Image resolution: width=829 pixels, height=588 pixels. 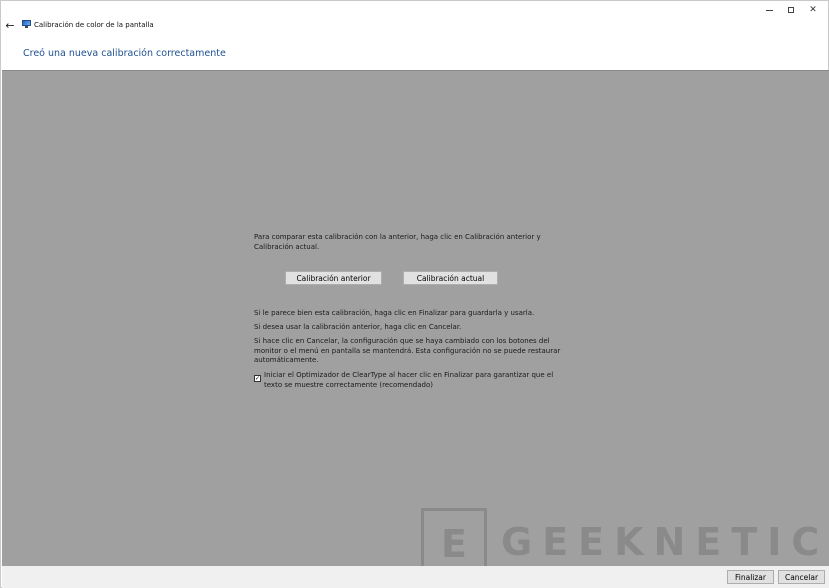 What do you see at coordinates (414, 18) in the screenshot?
I see `title-bar: ← Calibración de color de la pantalla ✕` at bounding box center [414, 18].